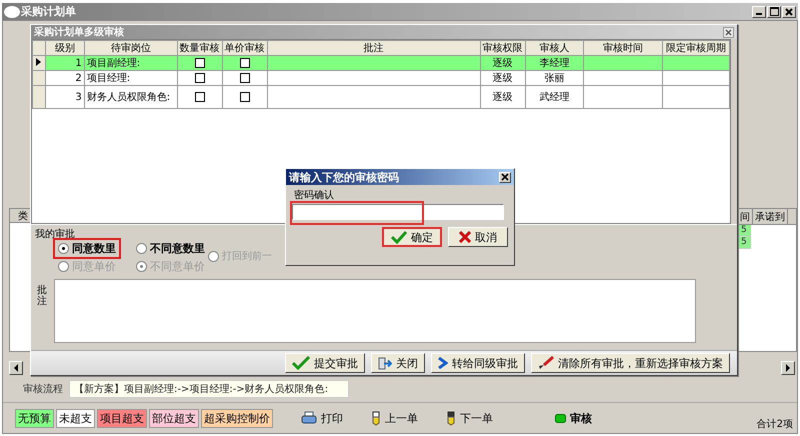  What do you see at coordinates (64, 48) in the screenshot?
I see `column-header: 级别` at bounding box center [64, 48].